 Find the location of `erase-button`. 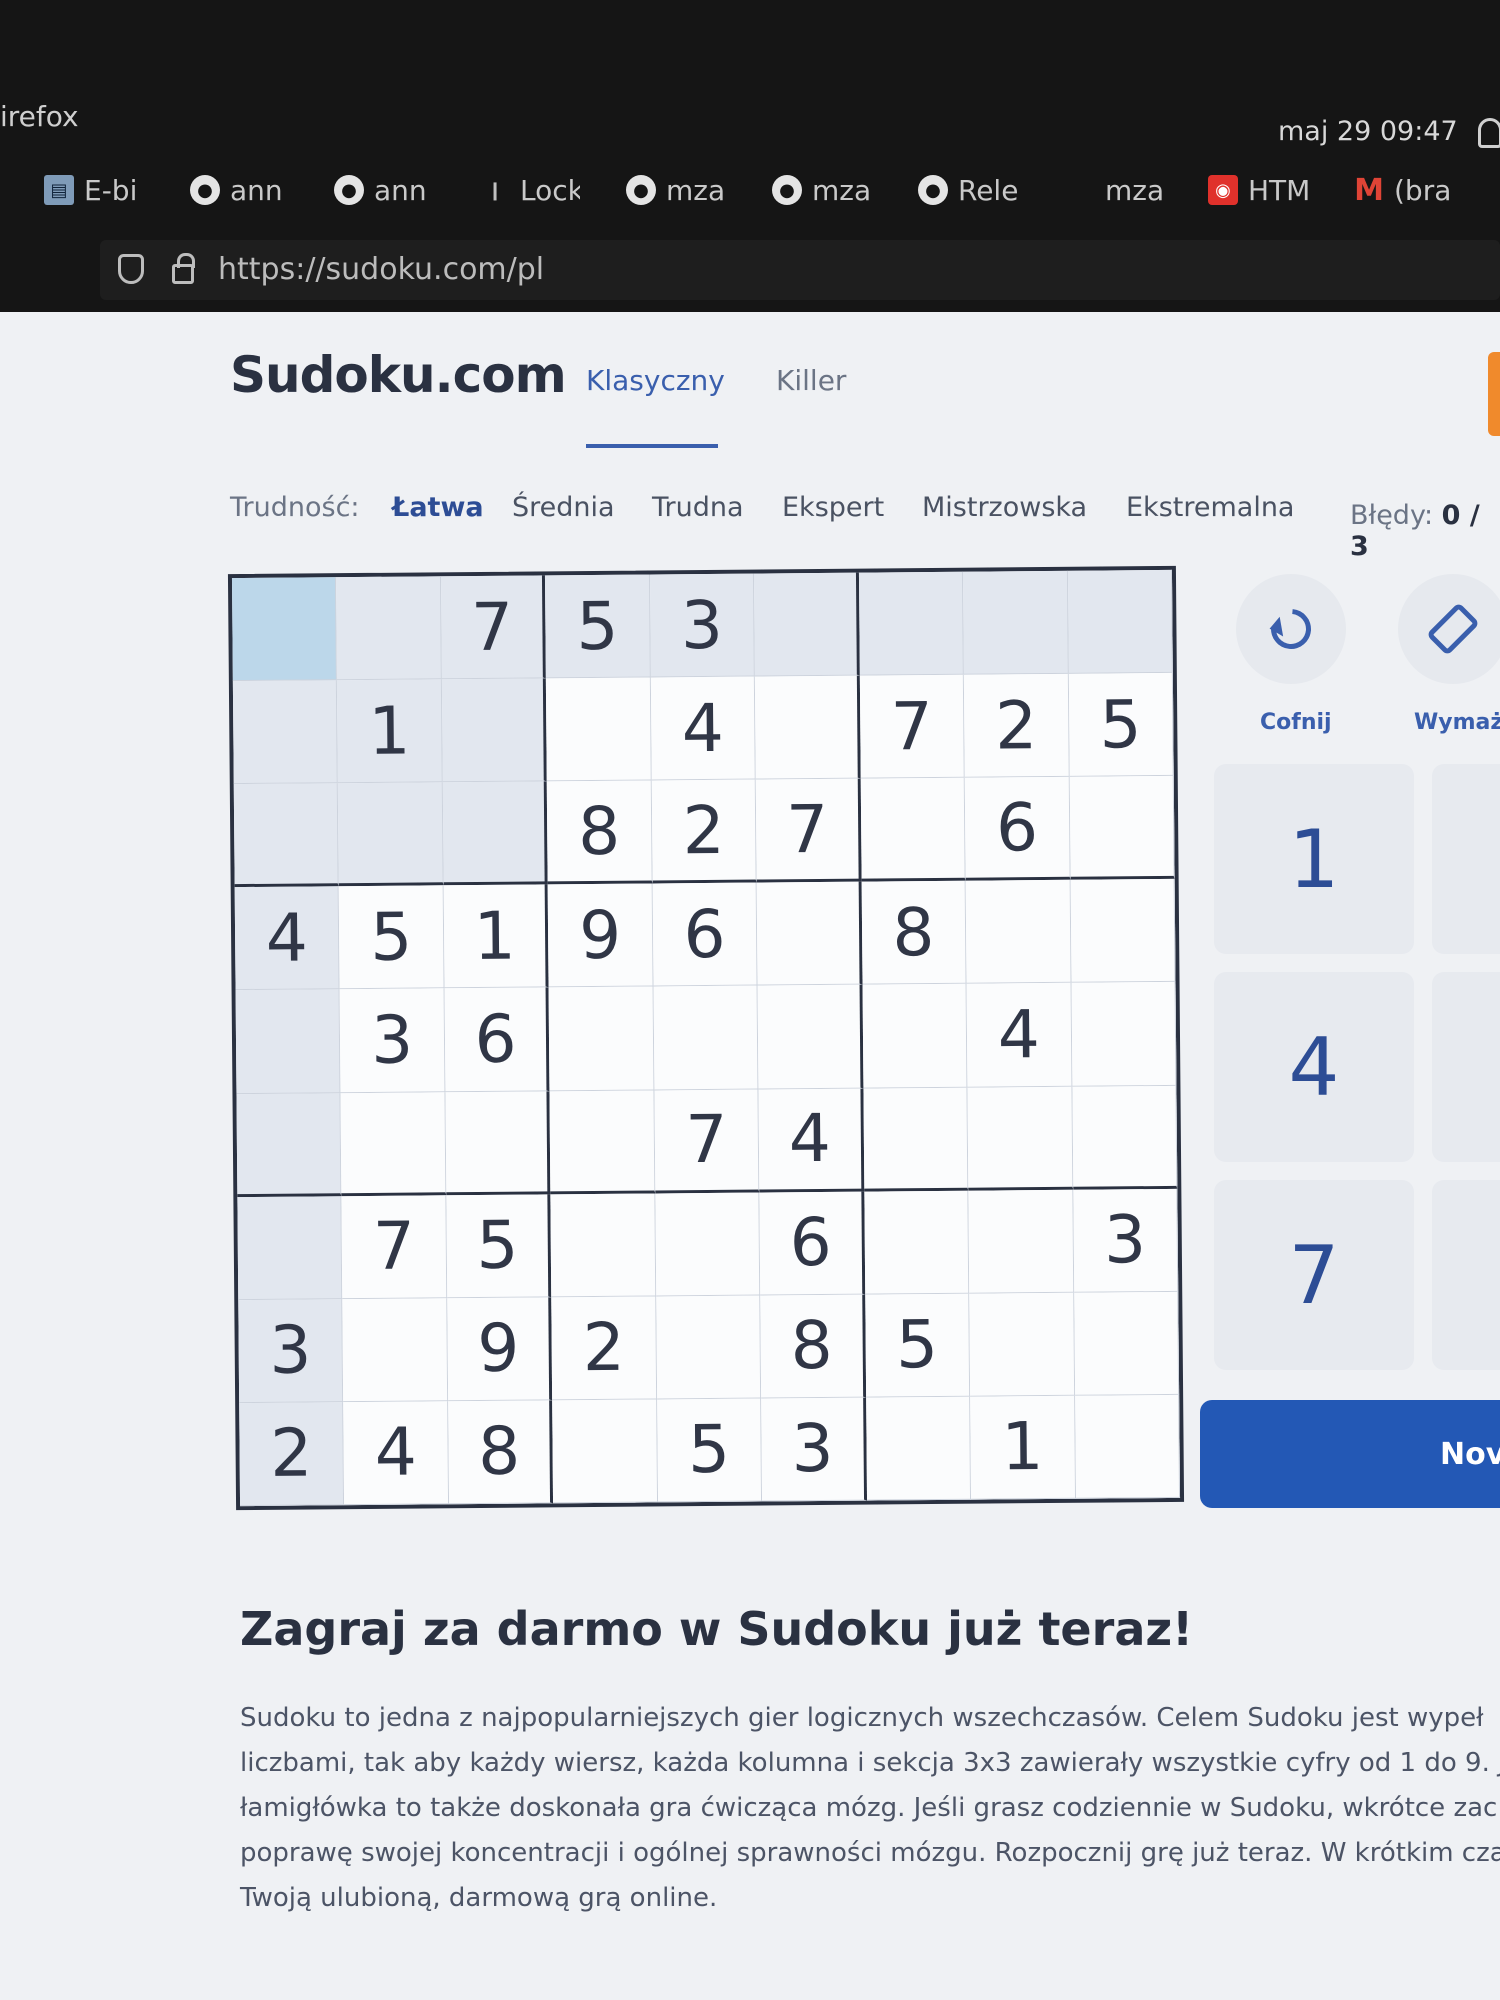

erase-button is located at coordinates (1449, 629).